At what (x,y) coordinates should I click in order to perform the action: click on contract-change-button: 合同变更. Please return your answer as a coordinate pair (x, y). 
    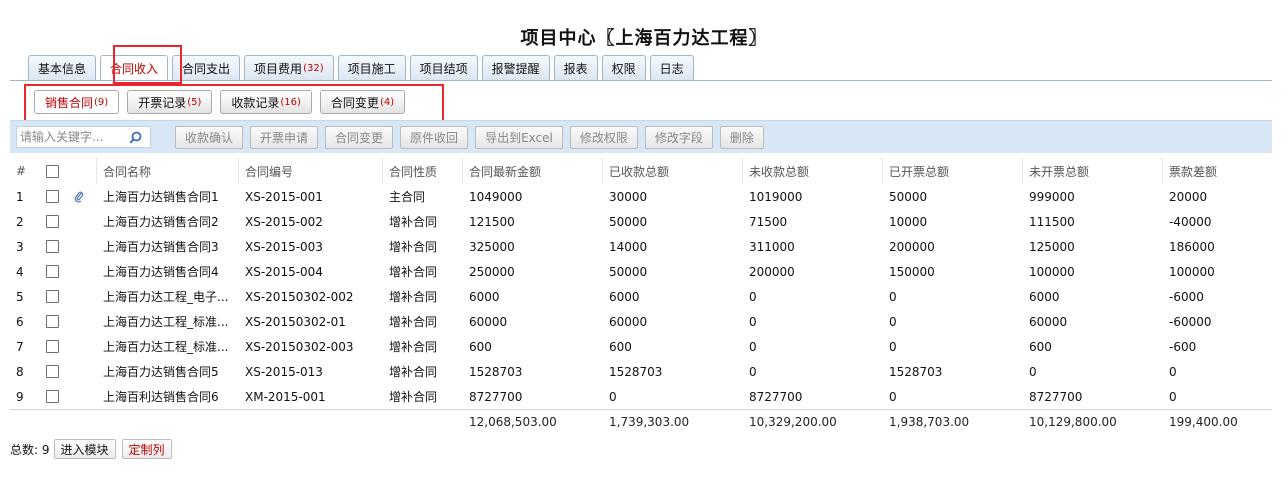
    Looking at the image, I should click on (359, 137).